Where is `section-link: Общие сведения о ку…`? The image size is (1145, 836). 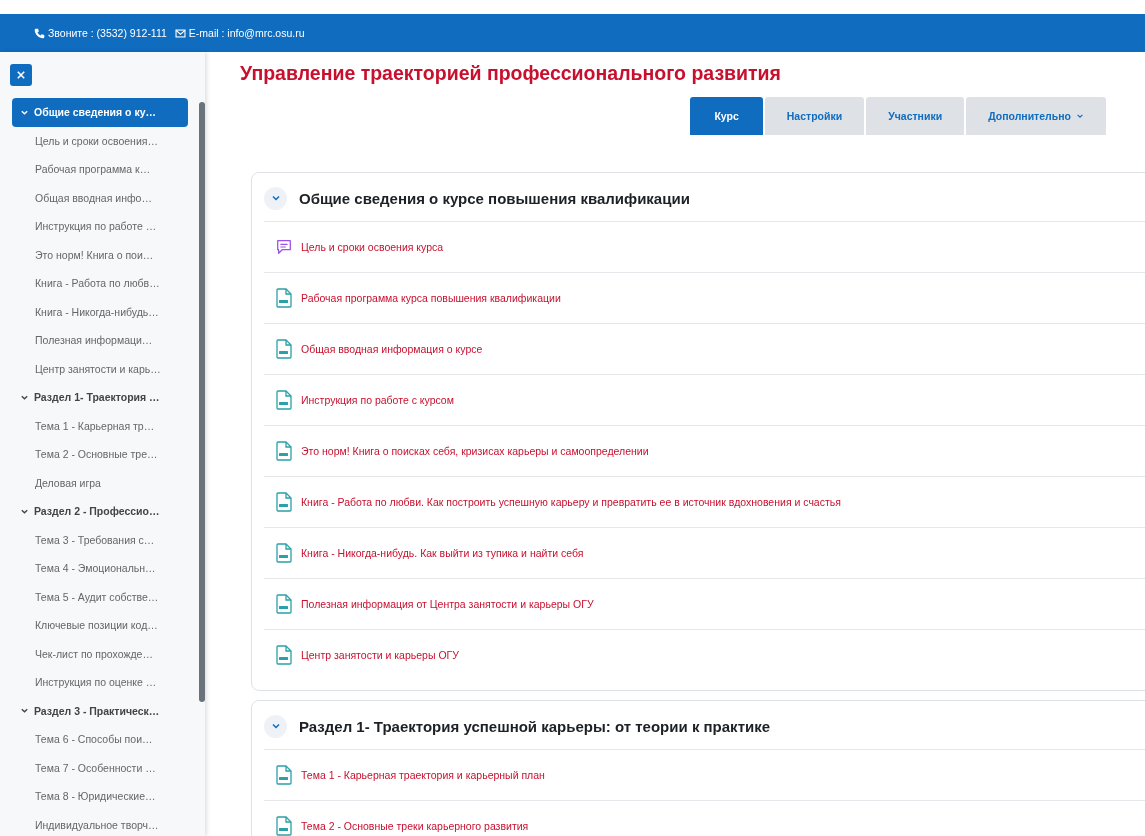 section-link: Общие сведения о ку… is located at coordinates (100, 112).